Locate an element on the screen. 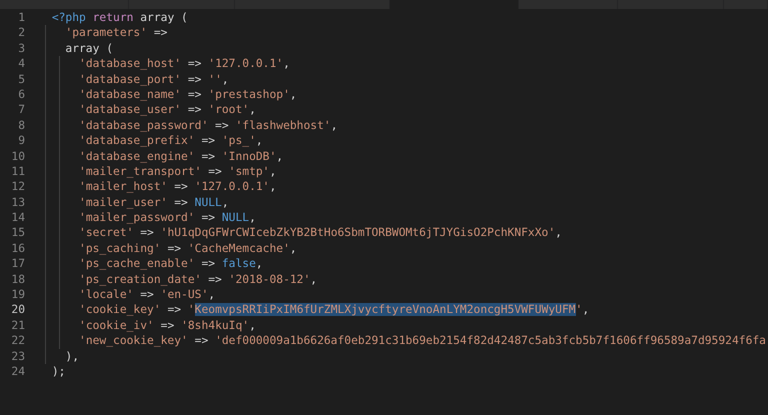 The width and height of the screenshot is (768, 415). code-line: 'new_cookie_key' => 'def000009a1b6626af0eb291c31b69eb2154f82d42487c5ab3fcb5b7f1606ff96589a7d95924f6fa is located at coordinates (422, 341).